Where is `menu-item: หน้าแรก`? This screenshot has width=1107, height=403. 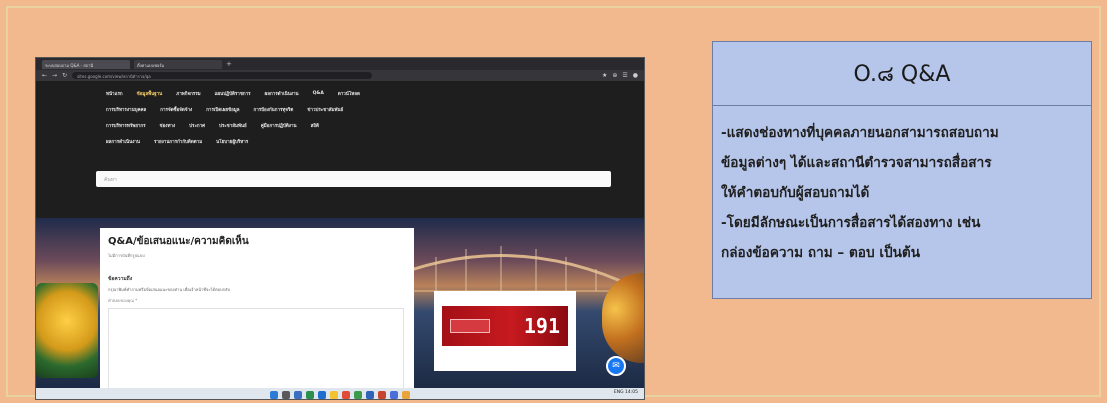 menu-item: หน้าแรก is located at coordinates (114, 93).